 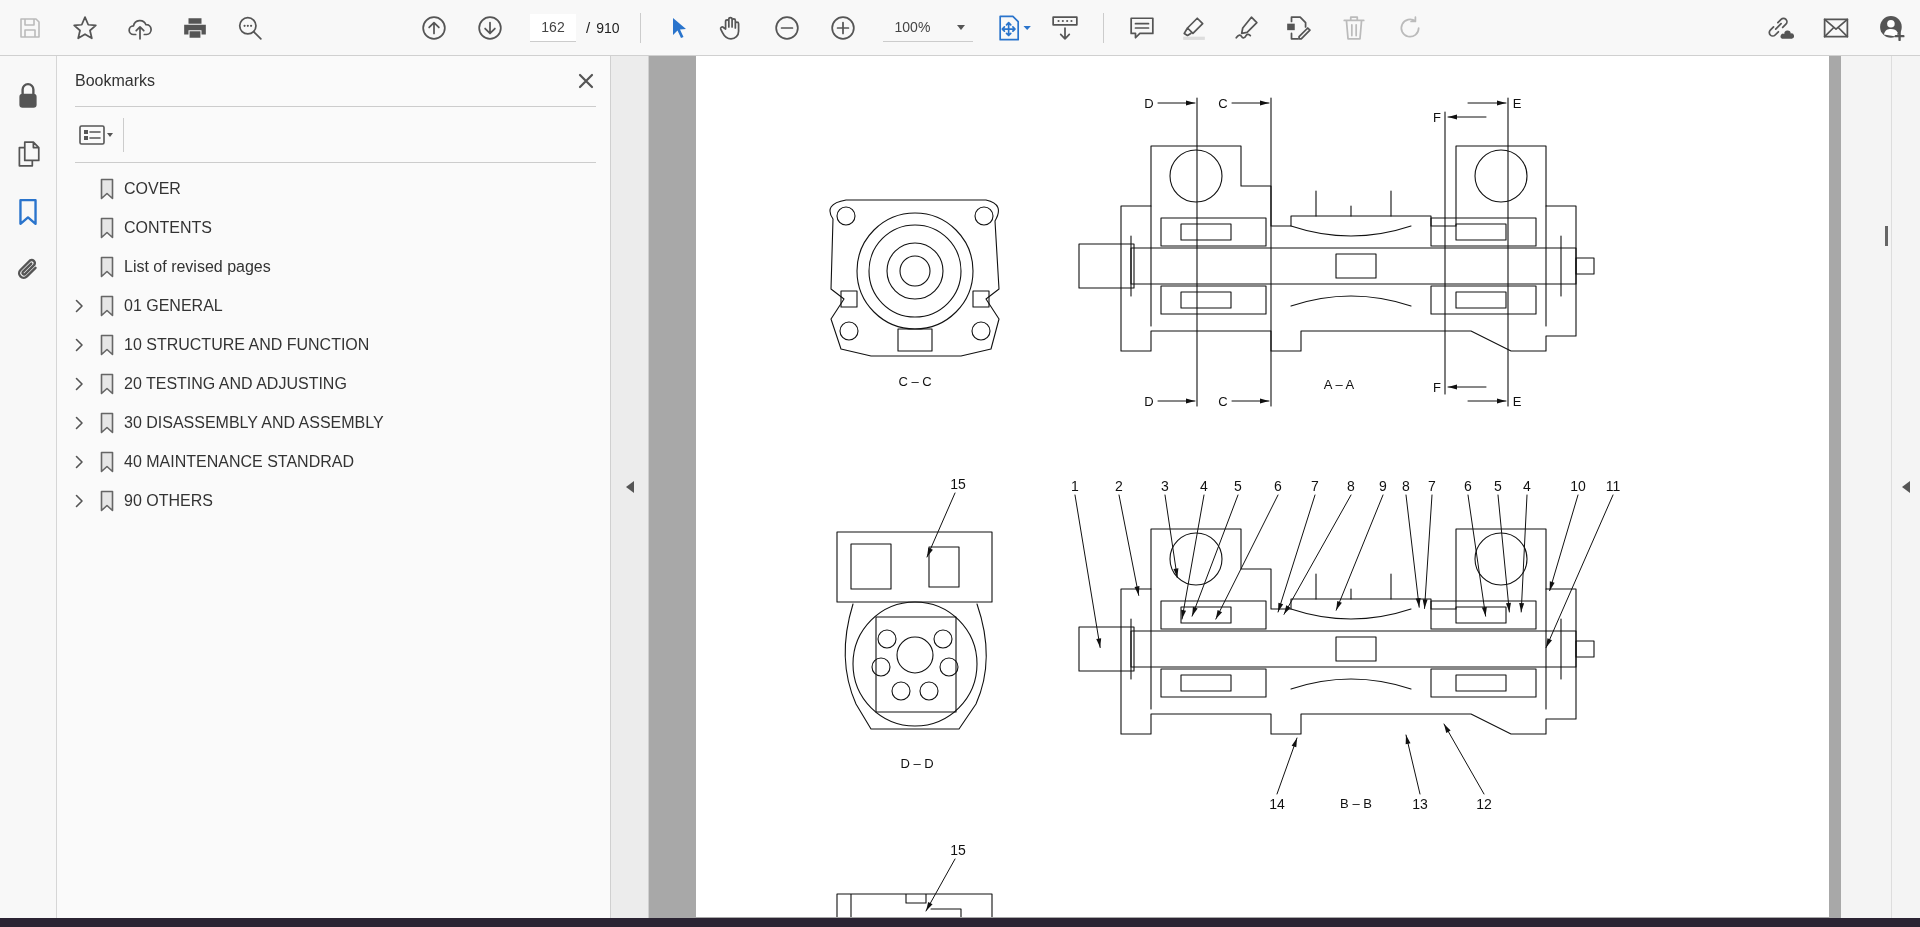 I want to click on bookmark-item: 01 GENERAL, so click(x=151, y=305).